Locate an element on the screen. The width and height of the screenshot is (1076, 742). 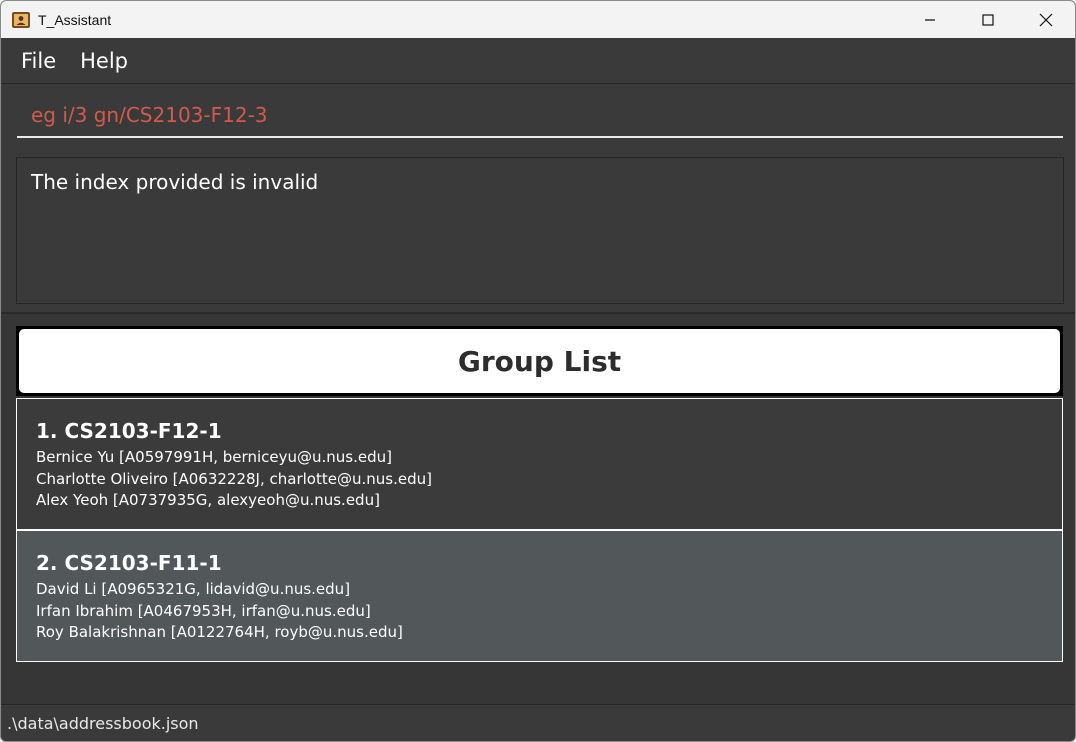
minimize-button is located at coordinates (930, 19).